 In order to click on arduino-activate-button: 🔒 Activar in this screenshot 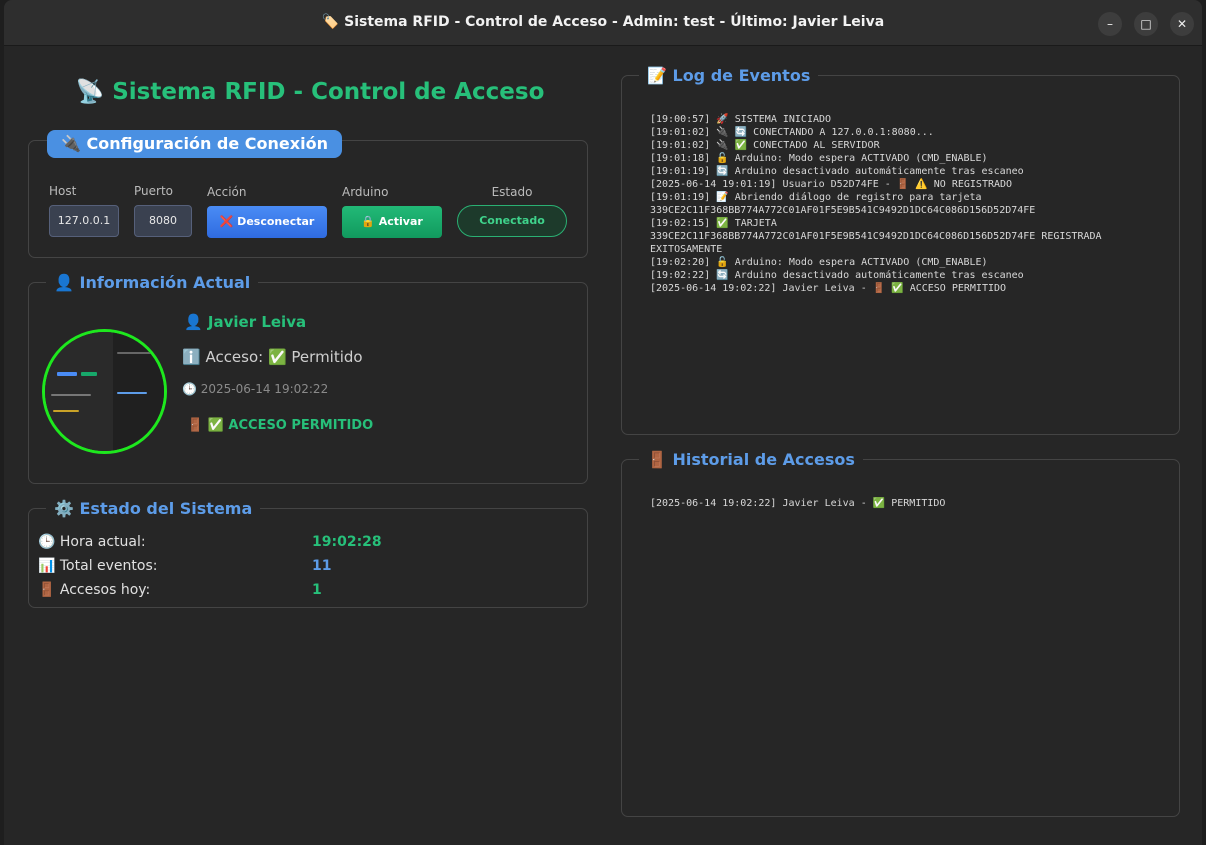, I will do `click(392, 222)`.